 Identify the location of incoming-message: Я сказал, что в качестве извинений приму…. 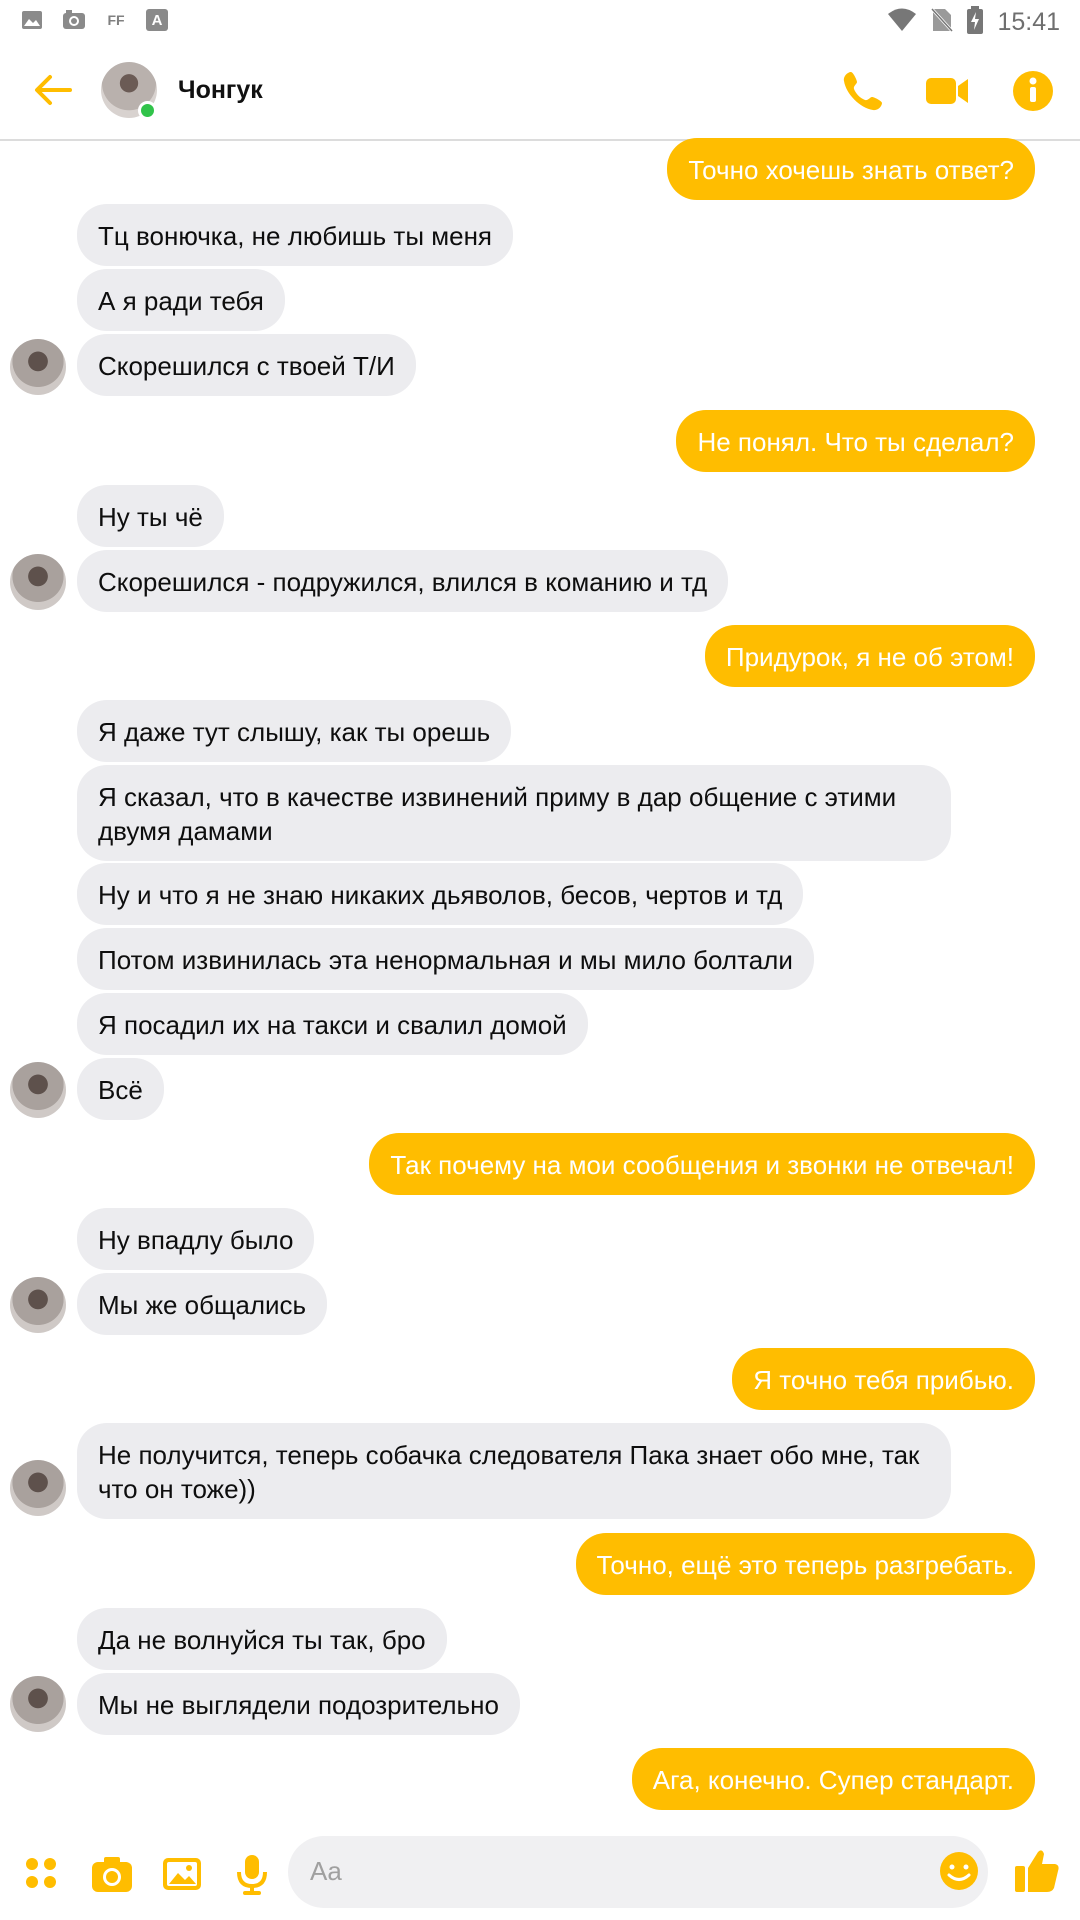
(514, 813).